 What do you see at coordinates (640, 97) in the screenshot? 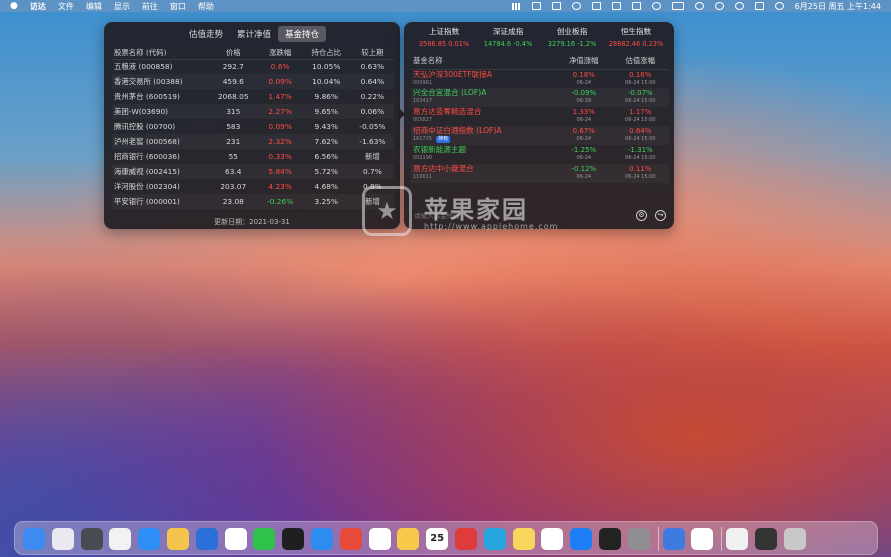
I see `est-change-cell: -0.07% 06-24 15:00` at bounding box center [640, 97].